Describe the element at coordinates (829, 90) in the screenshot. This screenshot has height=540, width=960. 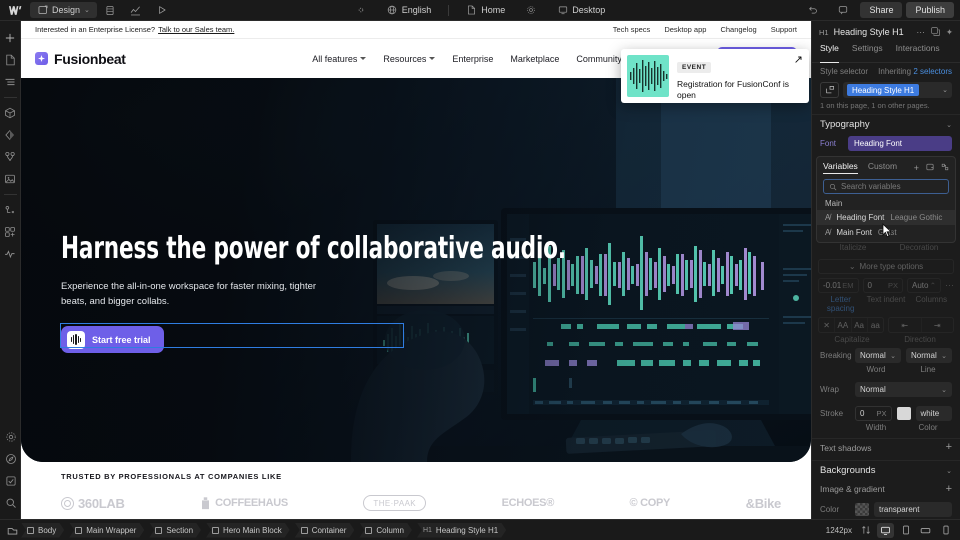
I see `selector-options-icon` at that location.